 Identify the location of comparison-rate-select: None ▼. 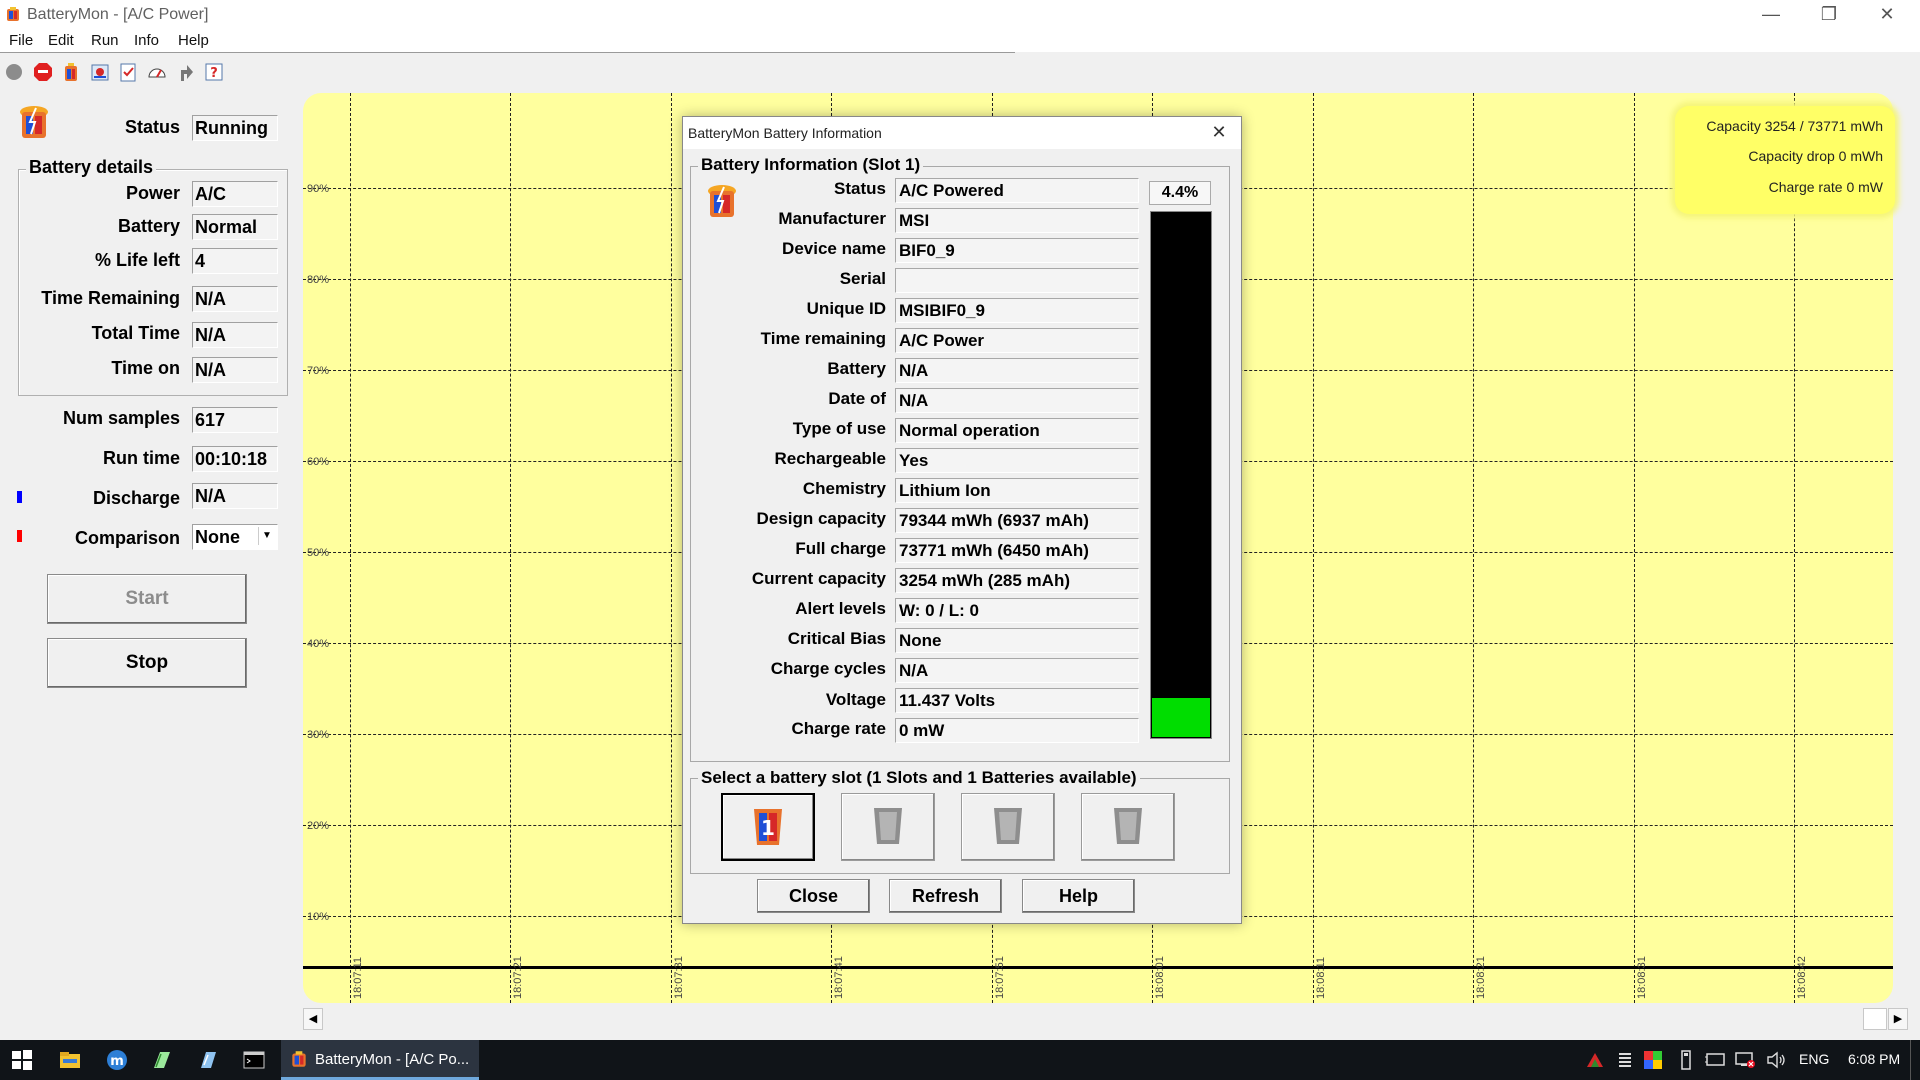
(235, 537).